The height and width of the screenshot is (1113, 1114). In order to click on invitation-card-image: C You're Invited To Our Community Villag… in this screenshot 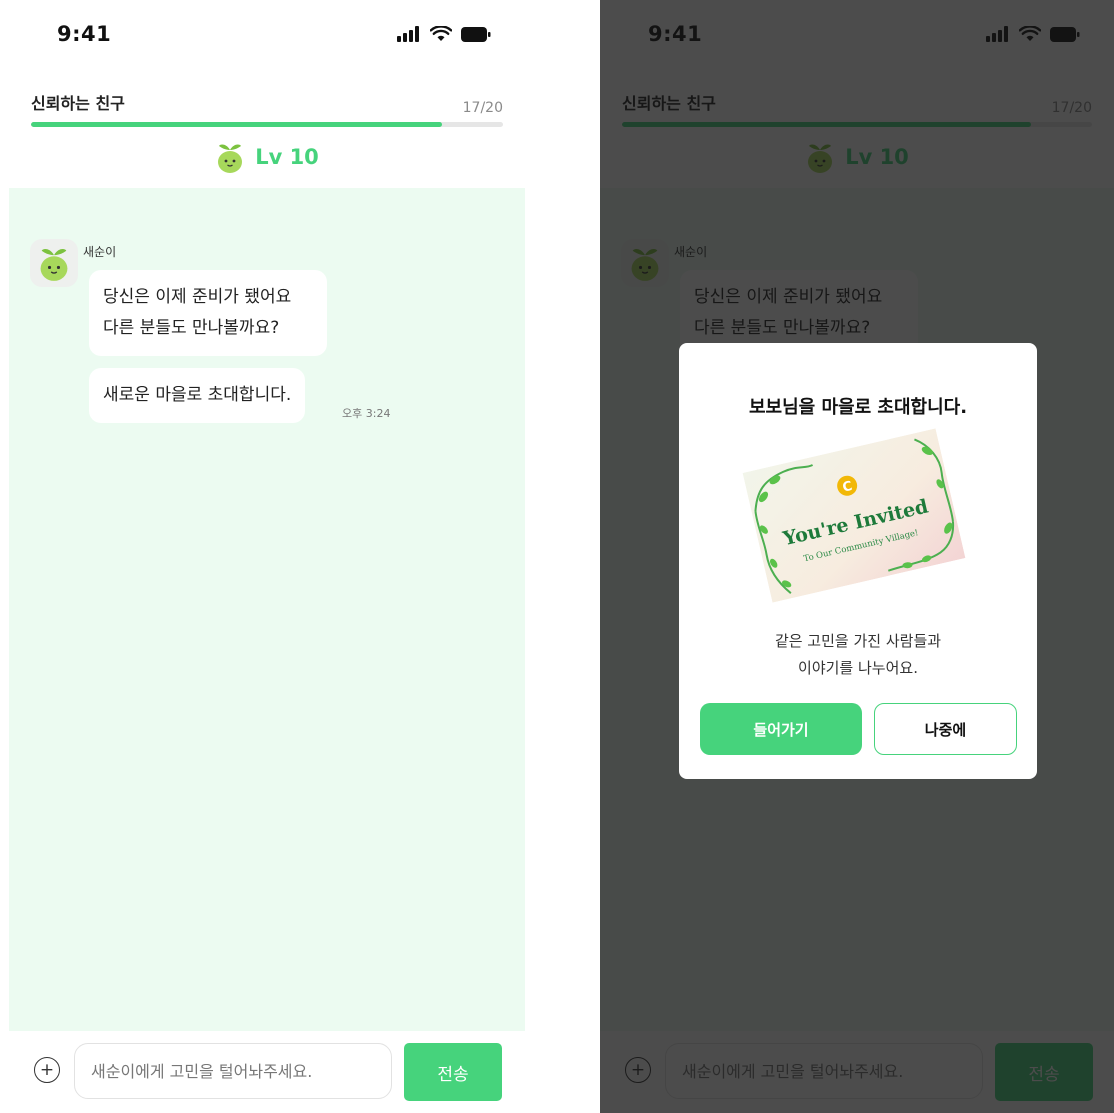, I will do `click(854, 515)`.